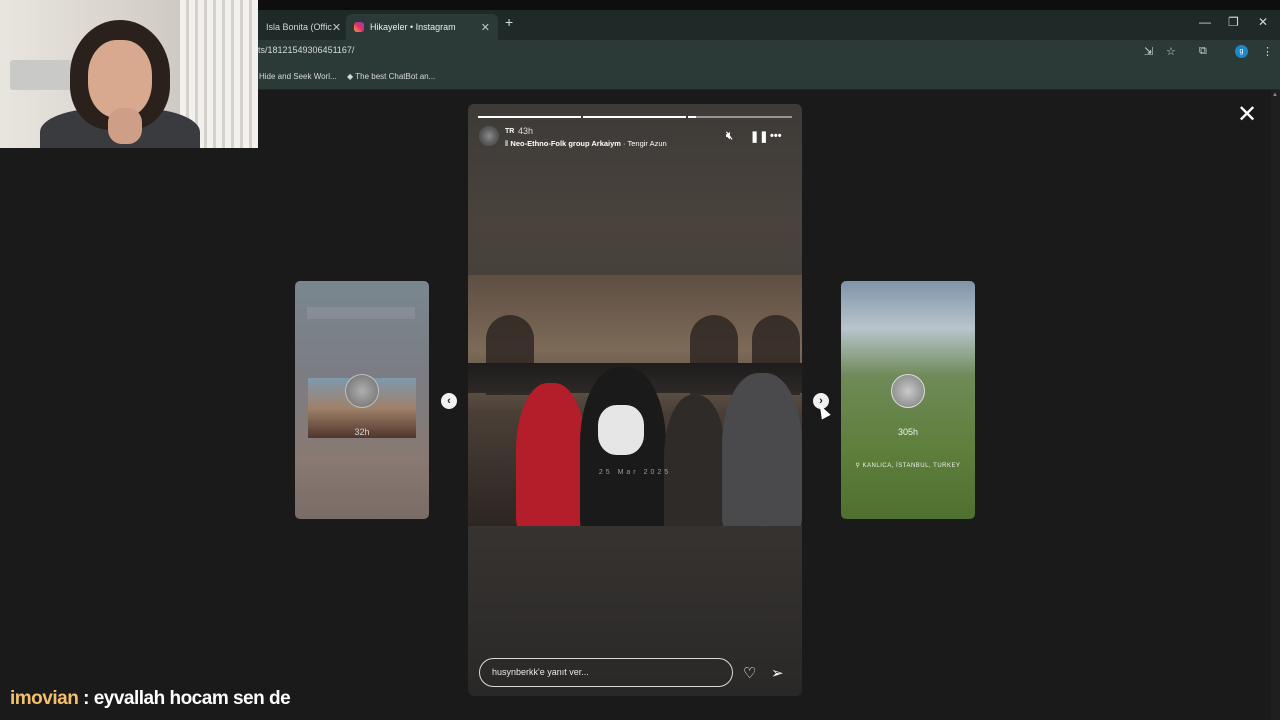  I want to click on face-mask, so click(621, 430).